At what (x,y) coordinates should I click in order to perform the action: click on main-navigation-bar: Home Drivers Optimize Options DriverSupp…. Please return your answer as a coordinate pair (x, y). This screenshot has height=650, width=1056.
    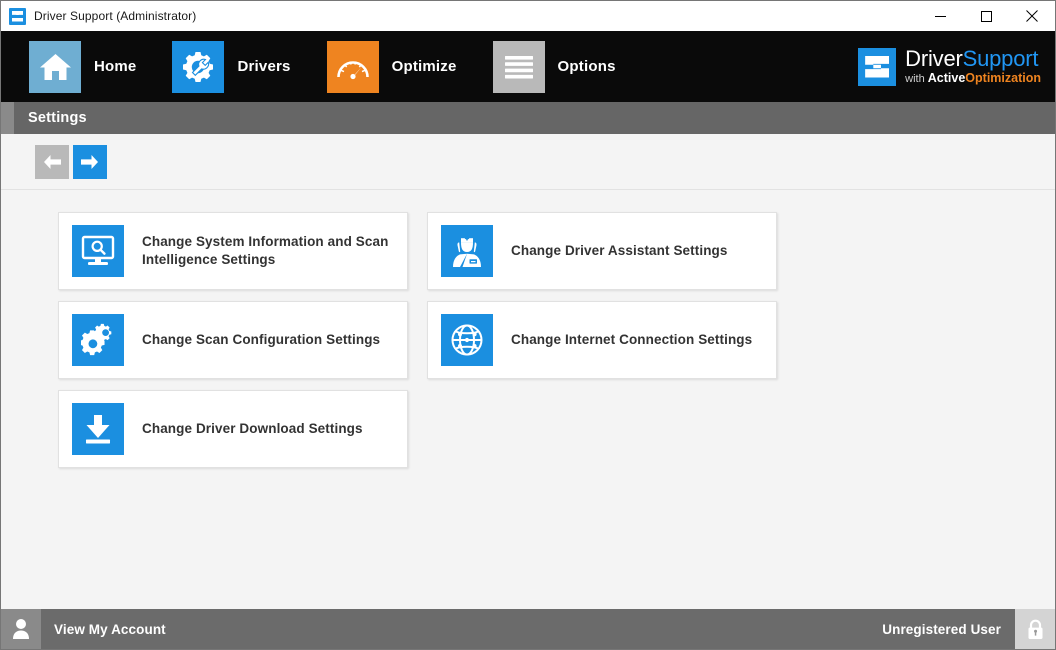
    Looking at the image, I should click on (528, 66).